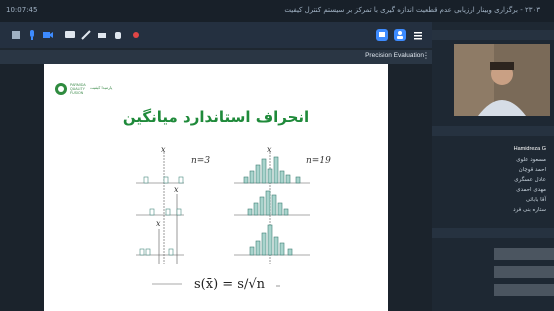 The width and height of the screenshot is (554, 311). Describe the element at coordinates (216, 35) in the screenshot. I see `meeting-toolbar` at that location.